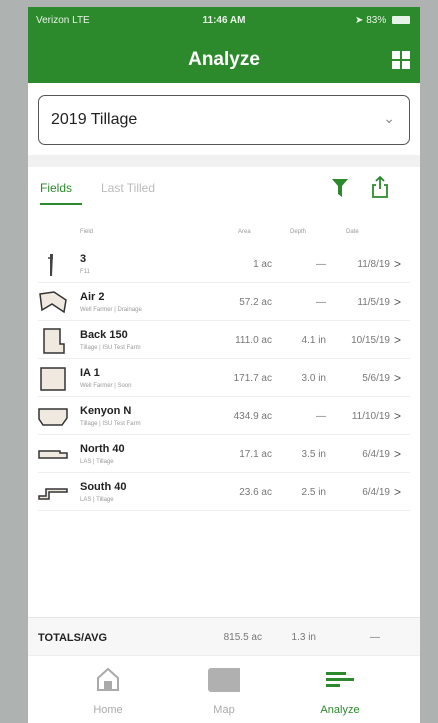 The height and width of the screenshot is (723, 438). I want to click on field-area: 1 ac, so click(262, 264).